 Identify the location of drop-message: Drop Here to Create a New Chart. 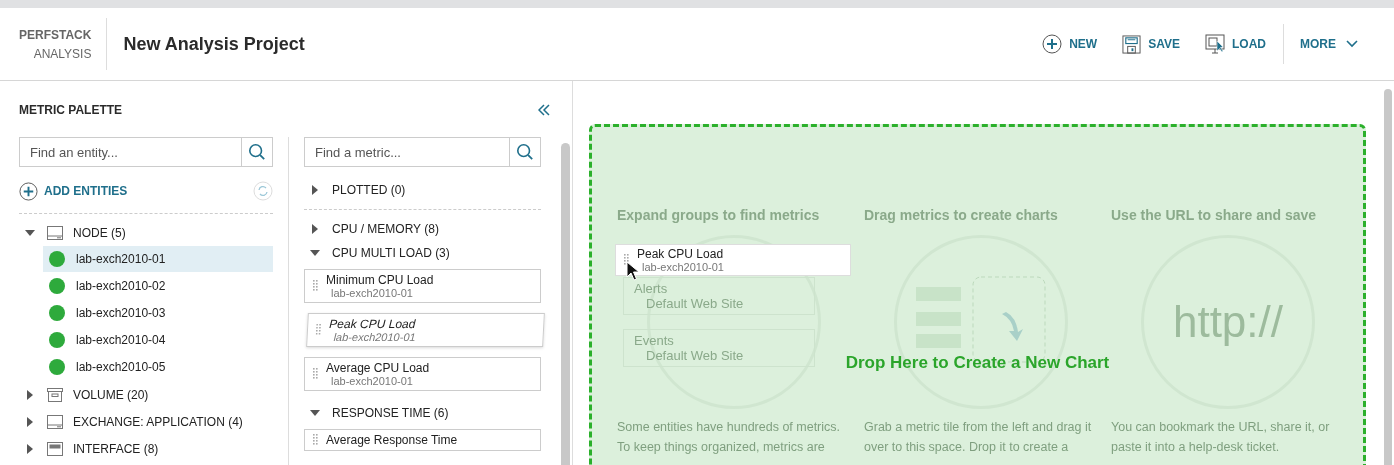
(977, 362).